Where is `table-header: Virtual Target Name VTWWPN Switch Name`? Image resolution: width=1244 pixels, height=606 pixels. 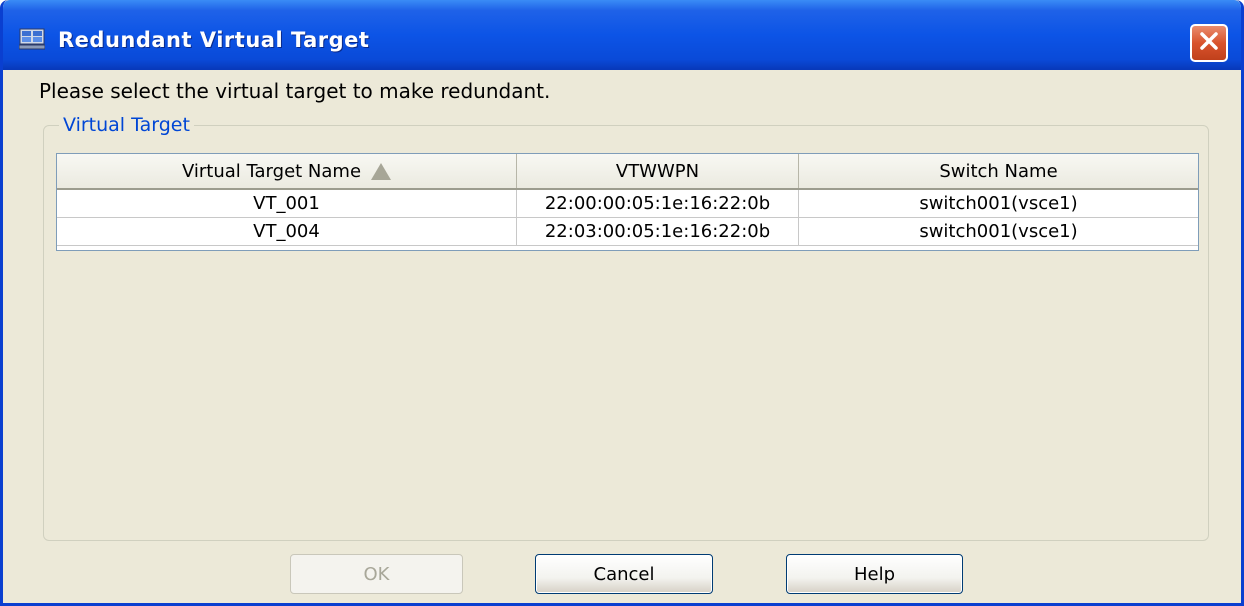
table-header: Virtual Target Name VTWWPN Switch Name is located at coordinates (627, 172).